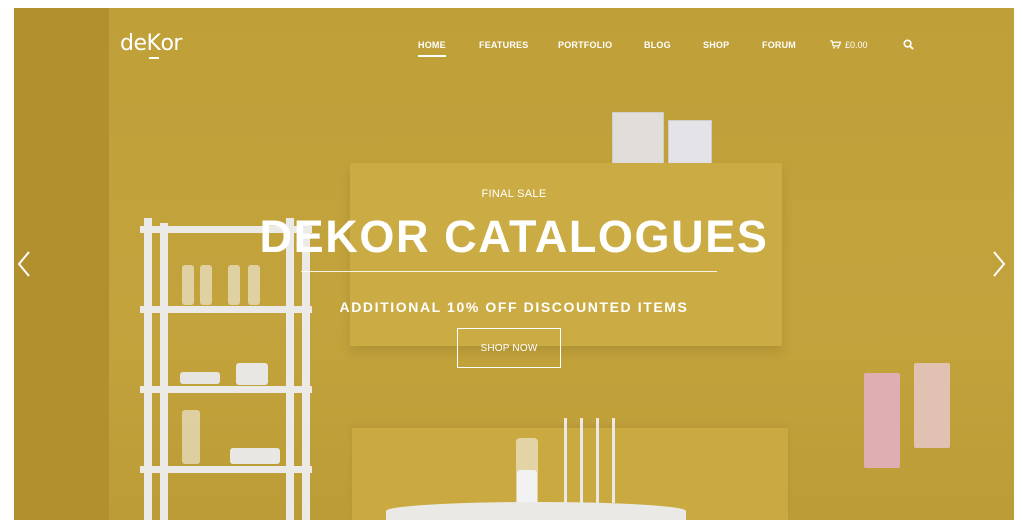 The width and height of the screenshot is (1016, 526). What do you see at coordinates (835, 44) in the screenshot?
I see `cart-icon` at bounding box center [835, 44].